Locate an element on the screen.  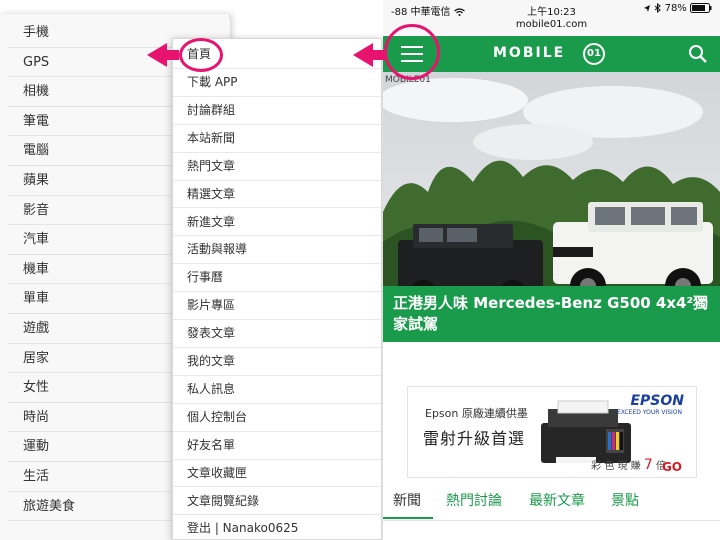
menu-item-new-articles: 新進文章 is located at coordinates (277, 222).